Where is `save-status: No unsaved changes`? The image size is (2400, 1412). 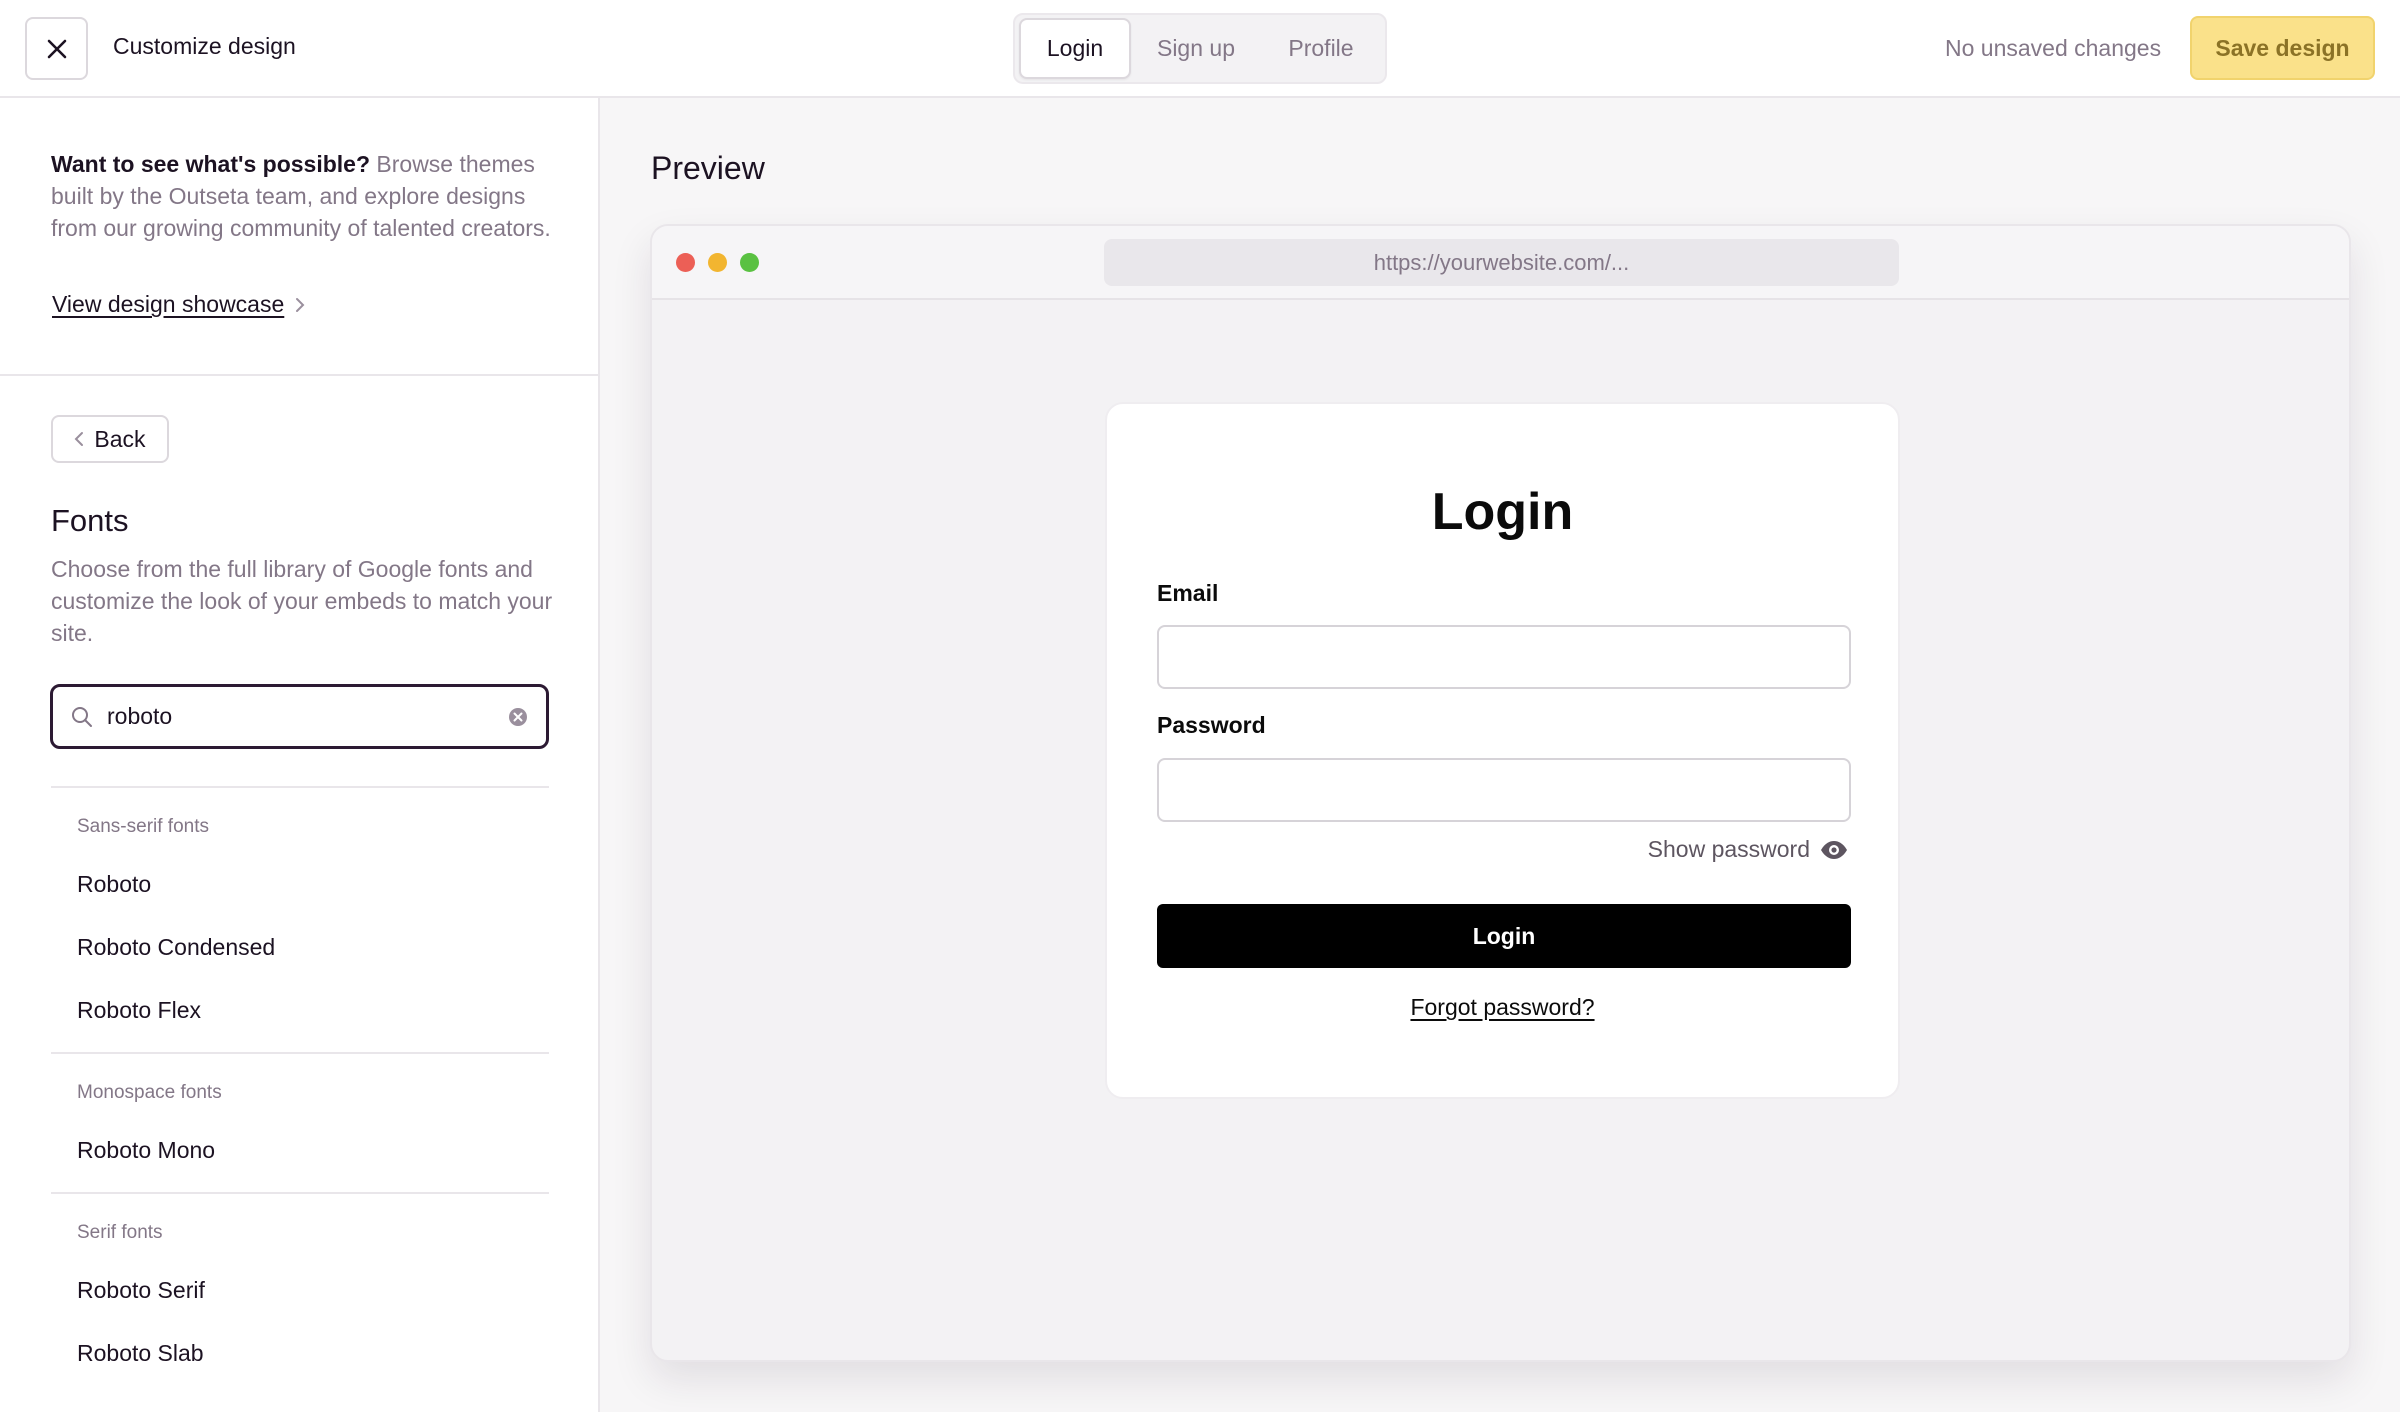
save-status: No unsaved changes is located at coordinates (2053, 48).